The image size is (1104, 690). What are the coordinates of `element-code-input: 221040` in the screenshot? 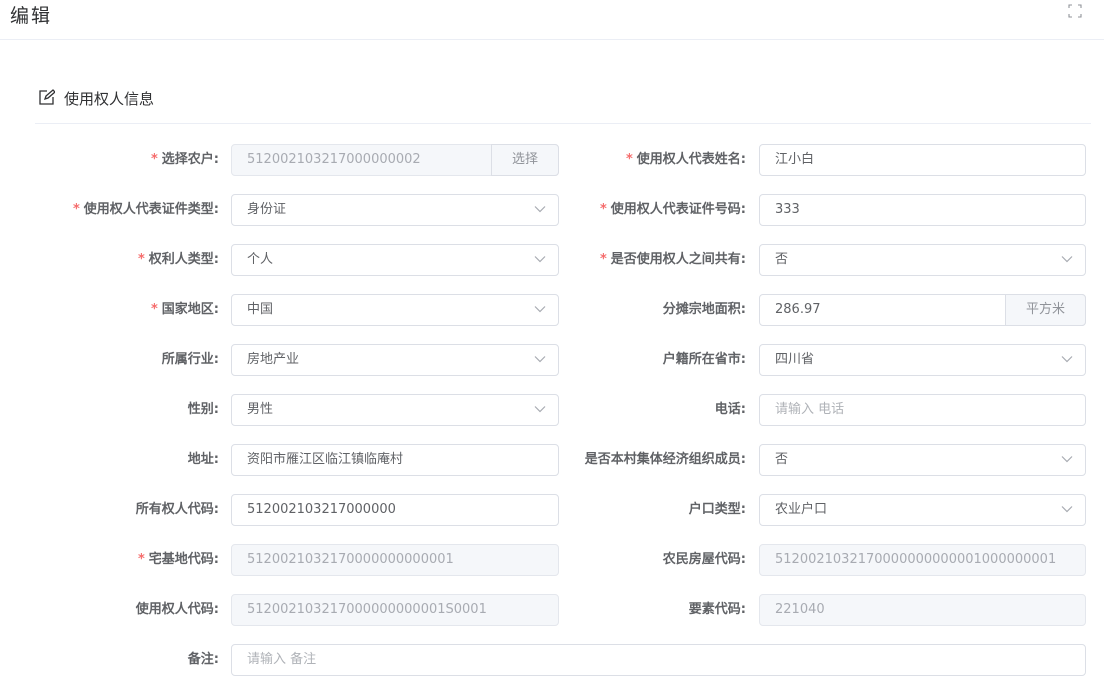 It's located at (922, 610).